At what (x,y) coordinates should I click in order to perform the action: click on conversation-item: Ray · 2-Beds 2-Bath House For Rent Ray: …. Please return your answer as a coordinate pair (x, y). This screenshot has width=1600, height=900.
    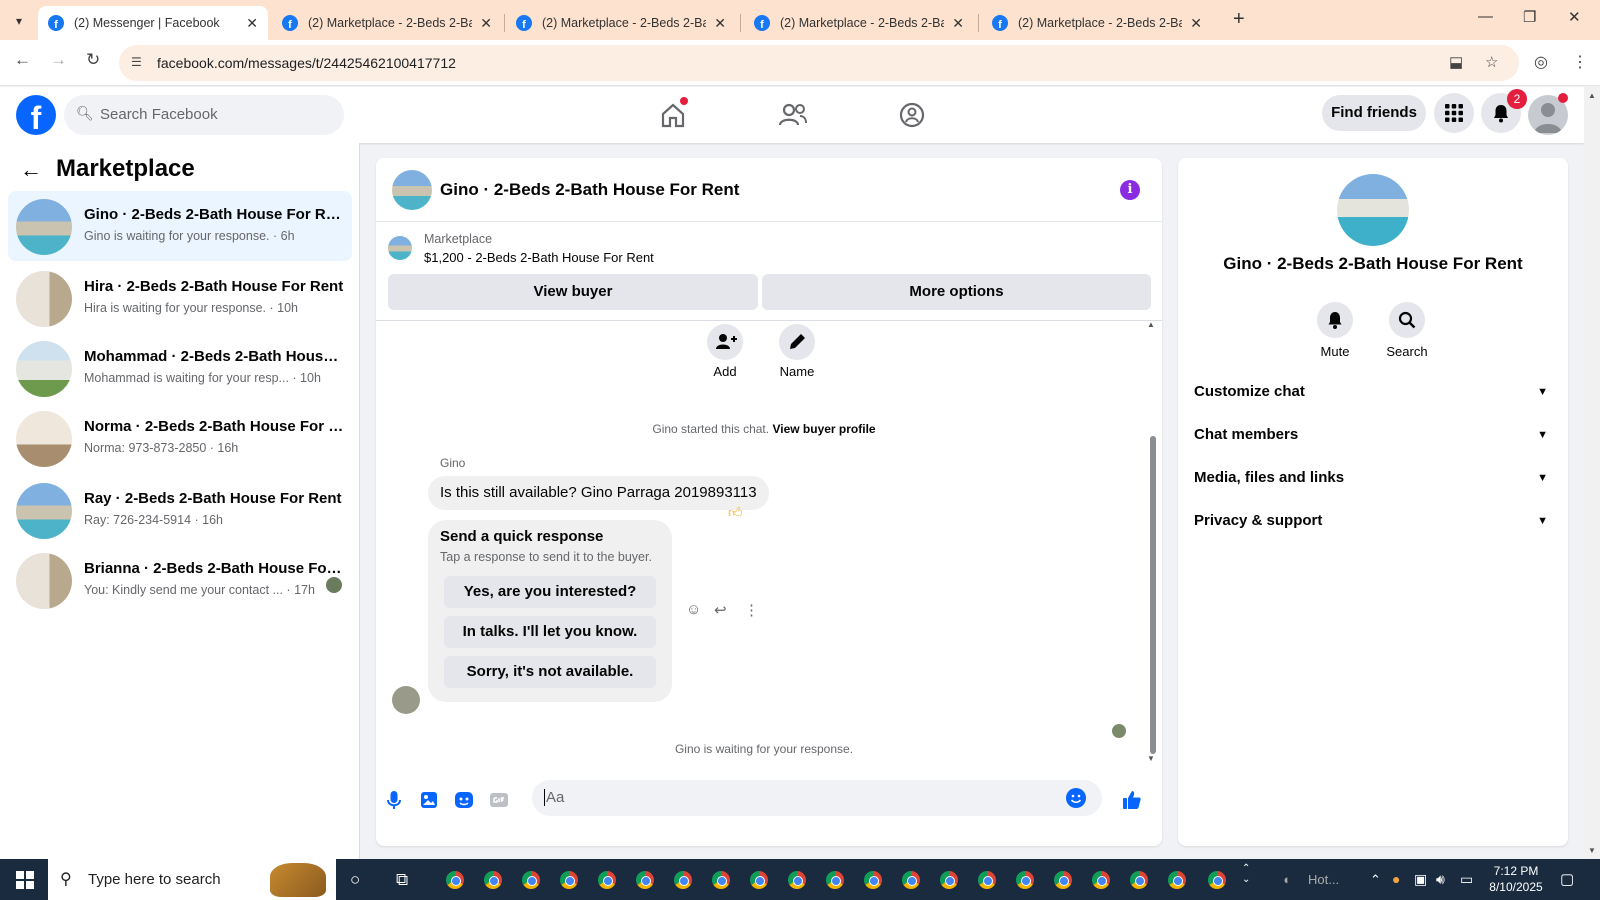
    Looking at the image, I should click on (180, 510).